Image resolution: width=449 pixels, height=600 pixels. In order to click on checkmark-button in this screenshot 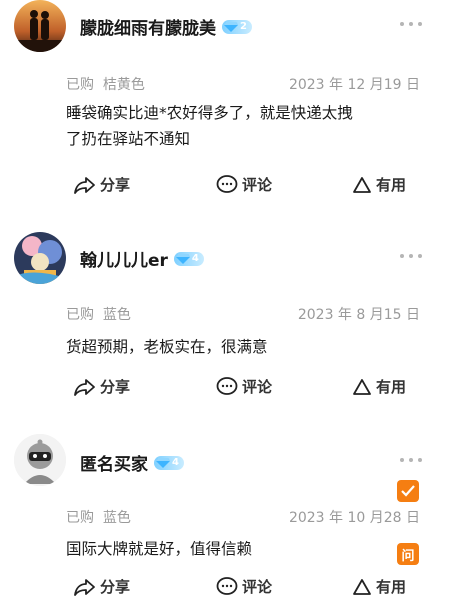, I will do `click(408, 491)`.